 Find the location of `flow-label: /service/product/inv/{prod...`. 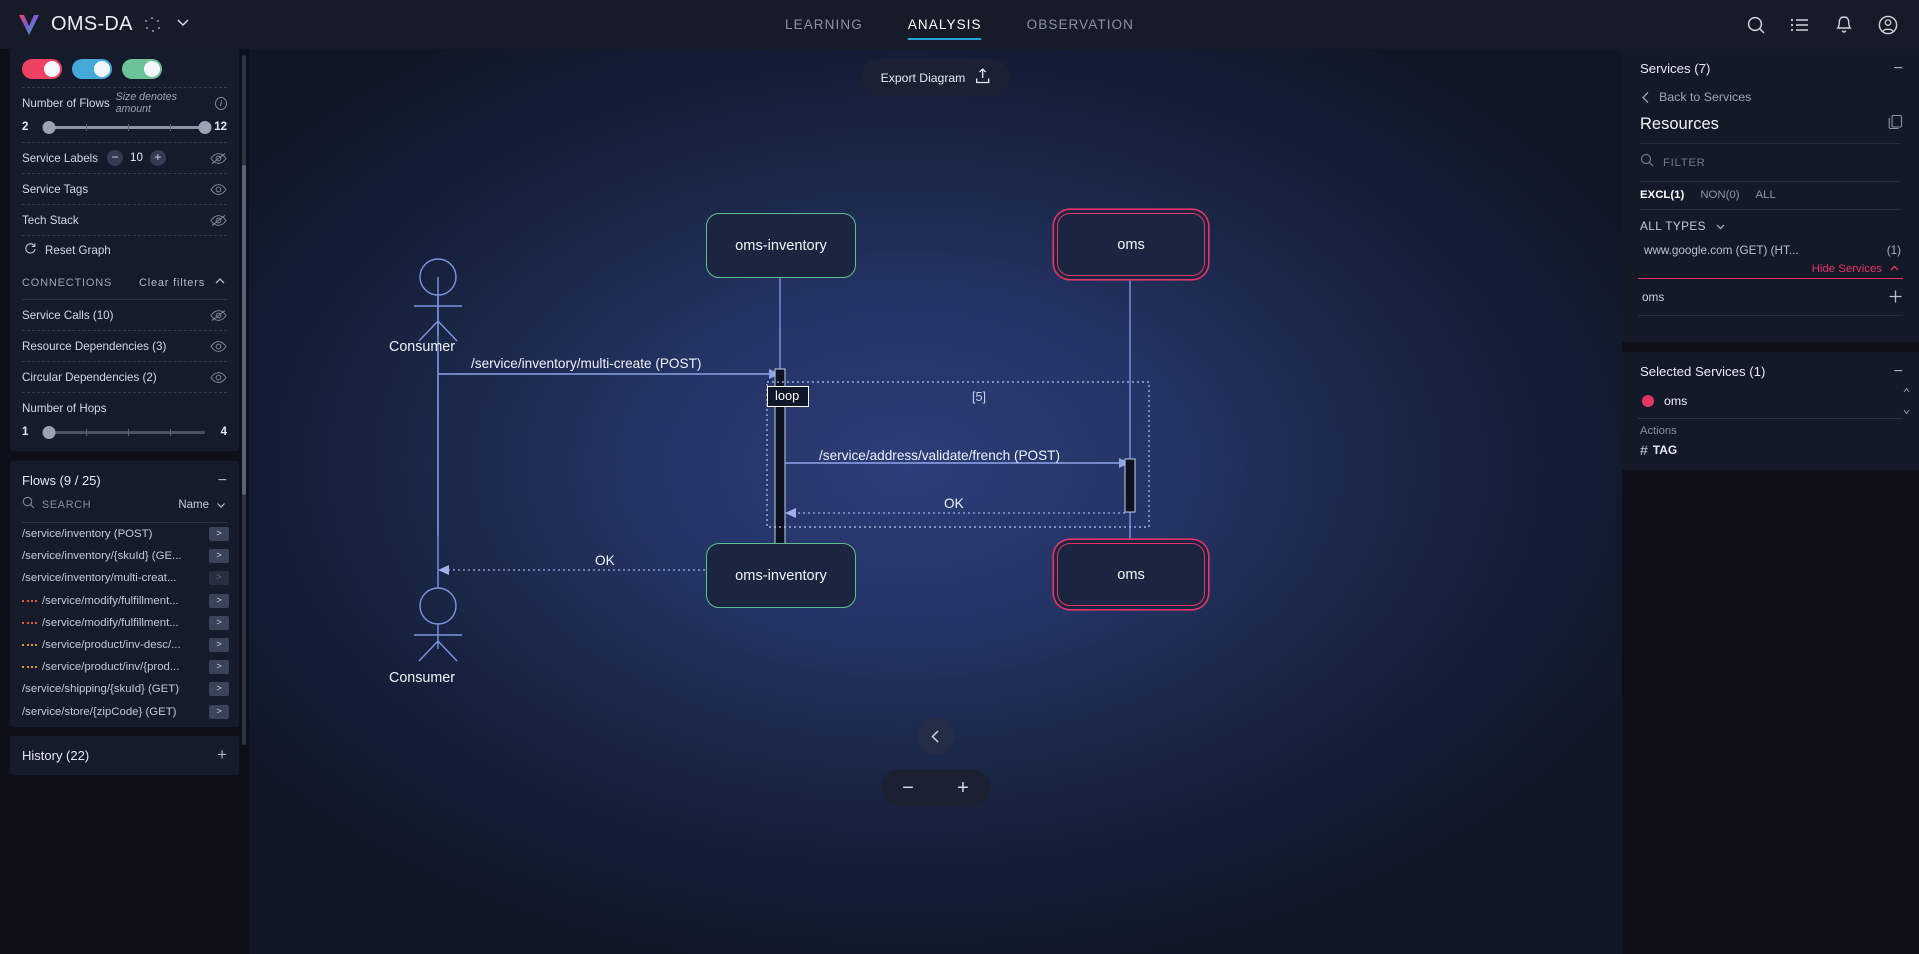

flow-label: /service/product/inv/{prod... is located at coordinates (111, 667).